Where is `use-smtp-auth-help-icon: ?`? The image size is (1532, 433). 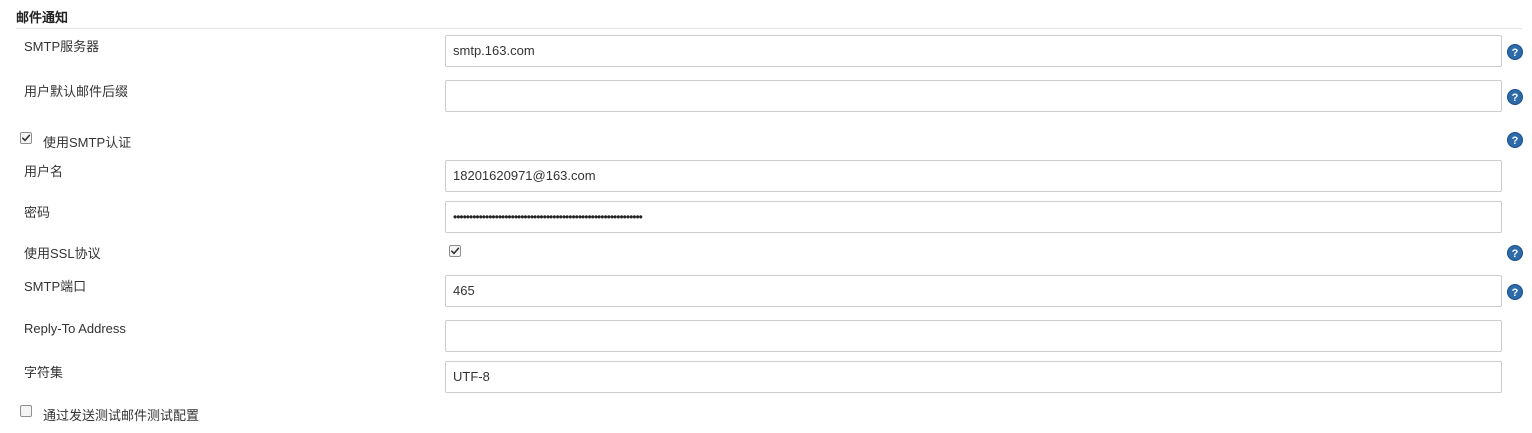
use-smtp-auth-help-icon: ? is located at coordinates (1515, 140).